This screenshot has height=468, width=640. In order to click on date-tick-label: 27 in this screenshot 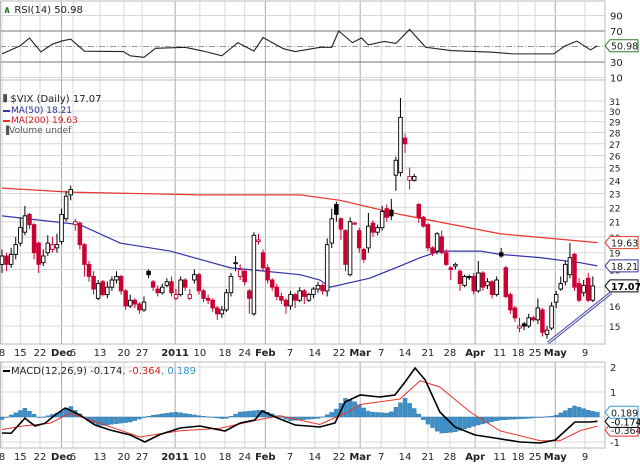, I will do `click(142, 457)`.